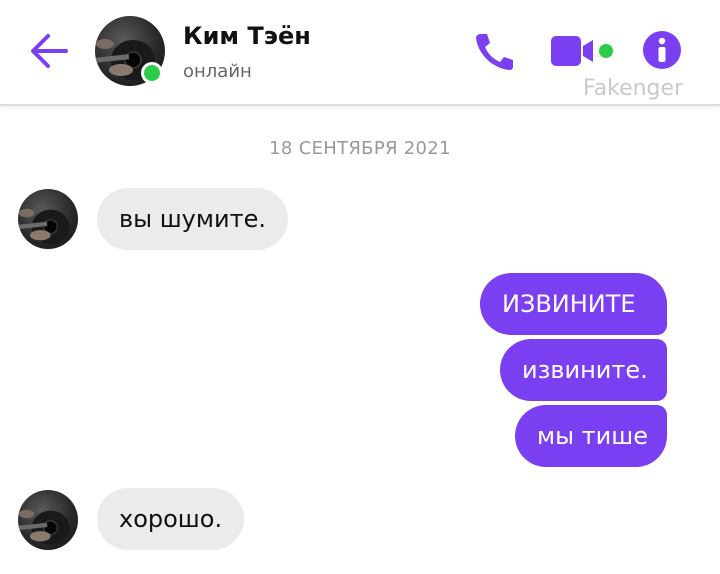 The image size is (720, 574). What do you see at coordinates (573, 304) in the screenshot?
I see `message-bubble-outgoing: ИЗВИНИТЕ` at bounding box center [573, 304].